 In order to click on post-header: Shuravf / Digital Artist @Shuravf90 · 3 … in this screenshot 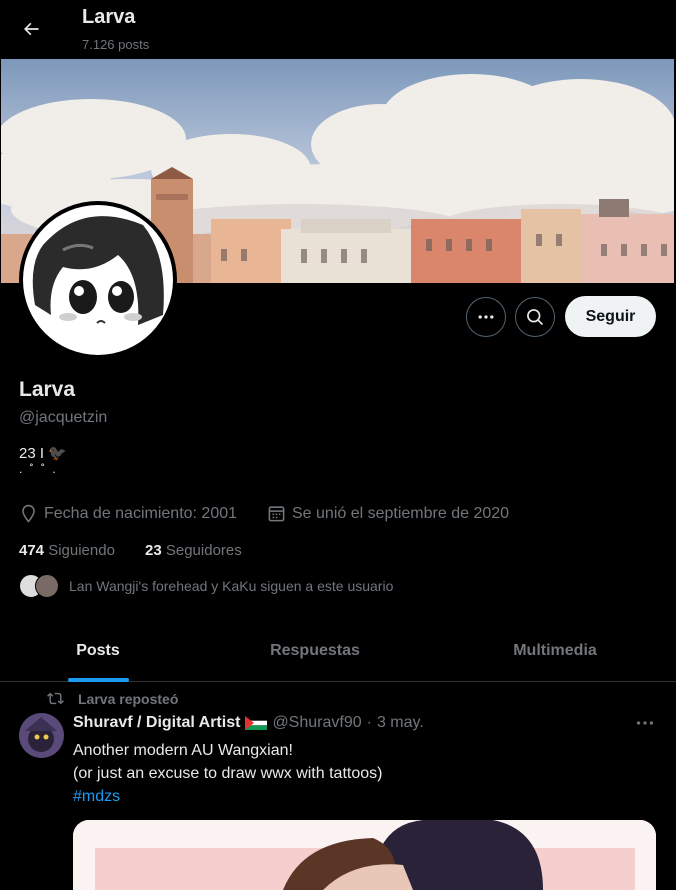, I will do `click(248, 723)`.